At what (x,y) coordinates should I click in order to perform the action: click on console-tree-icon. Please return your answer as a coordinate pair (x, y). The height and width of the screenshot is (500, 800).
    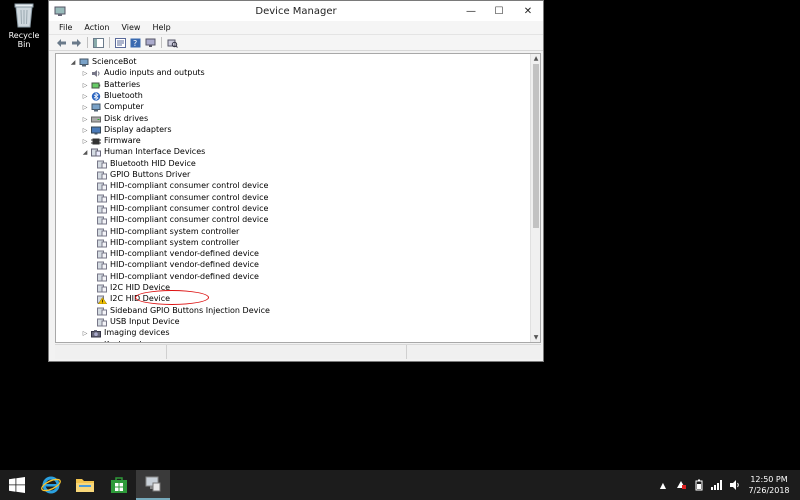
    Looking at the image, I should click on (98, 42).